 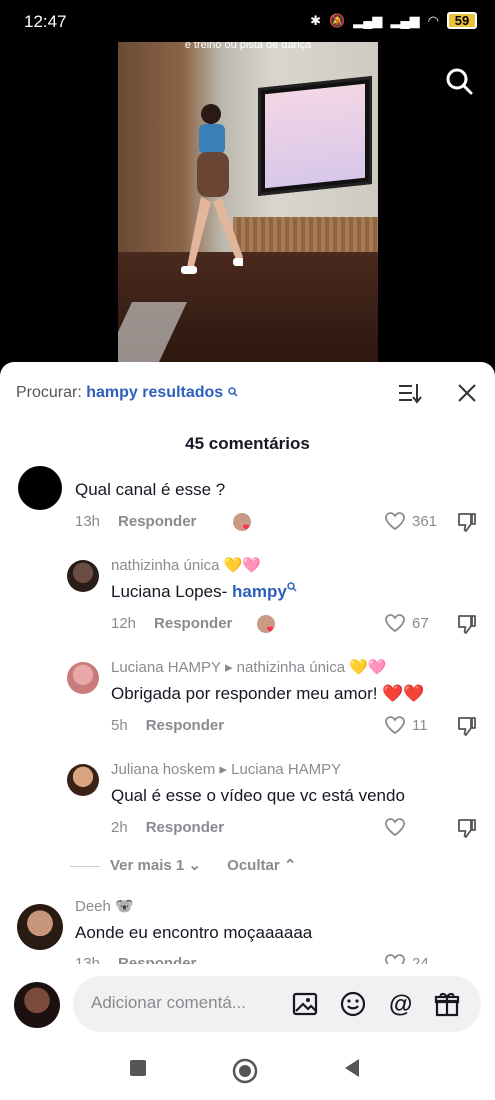 What do you see at coordinates (425, 521) in the screenshot?
I see `like-count: 361` at bounding box center [425, 521].